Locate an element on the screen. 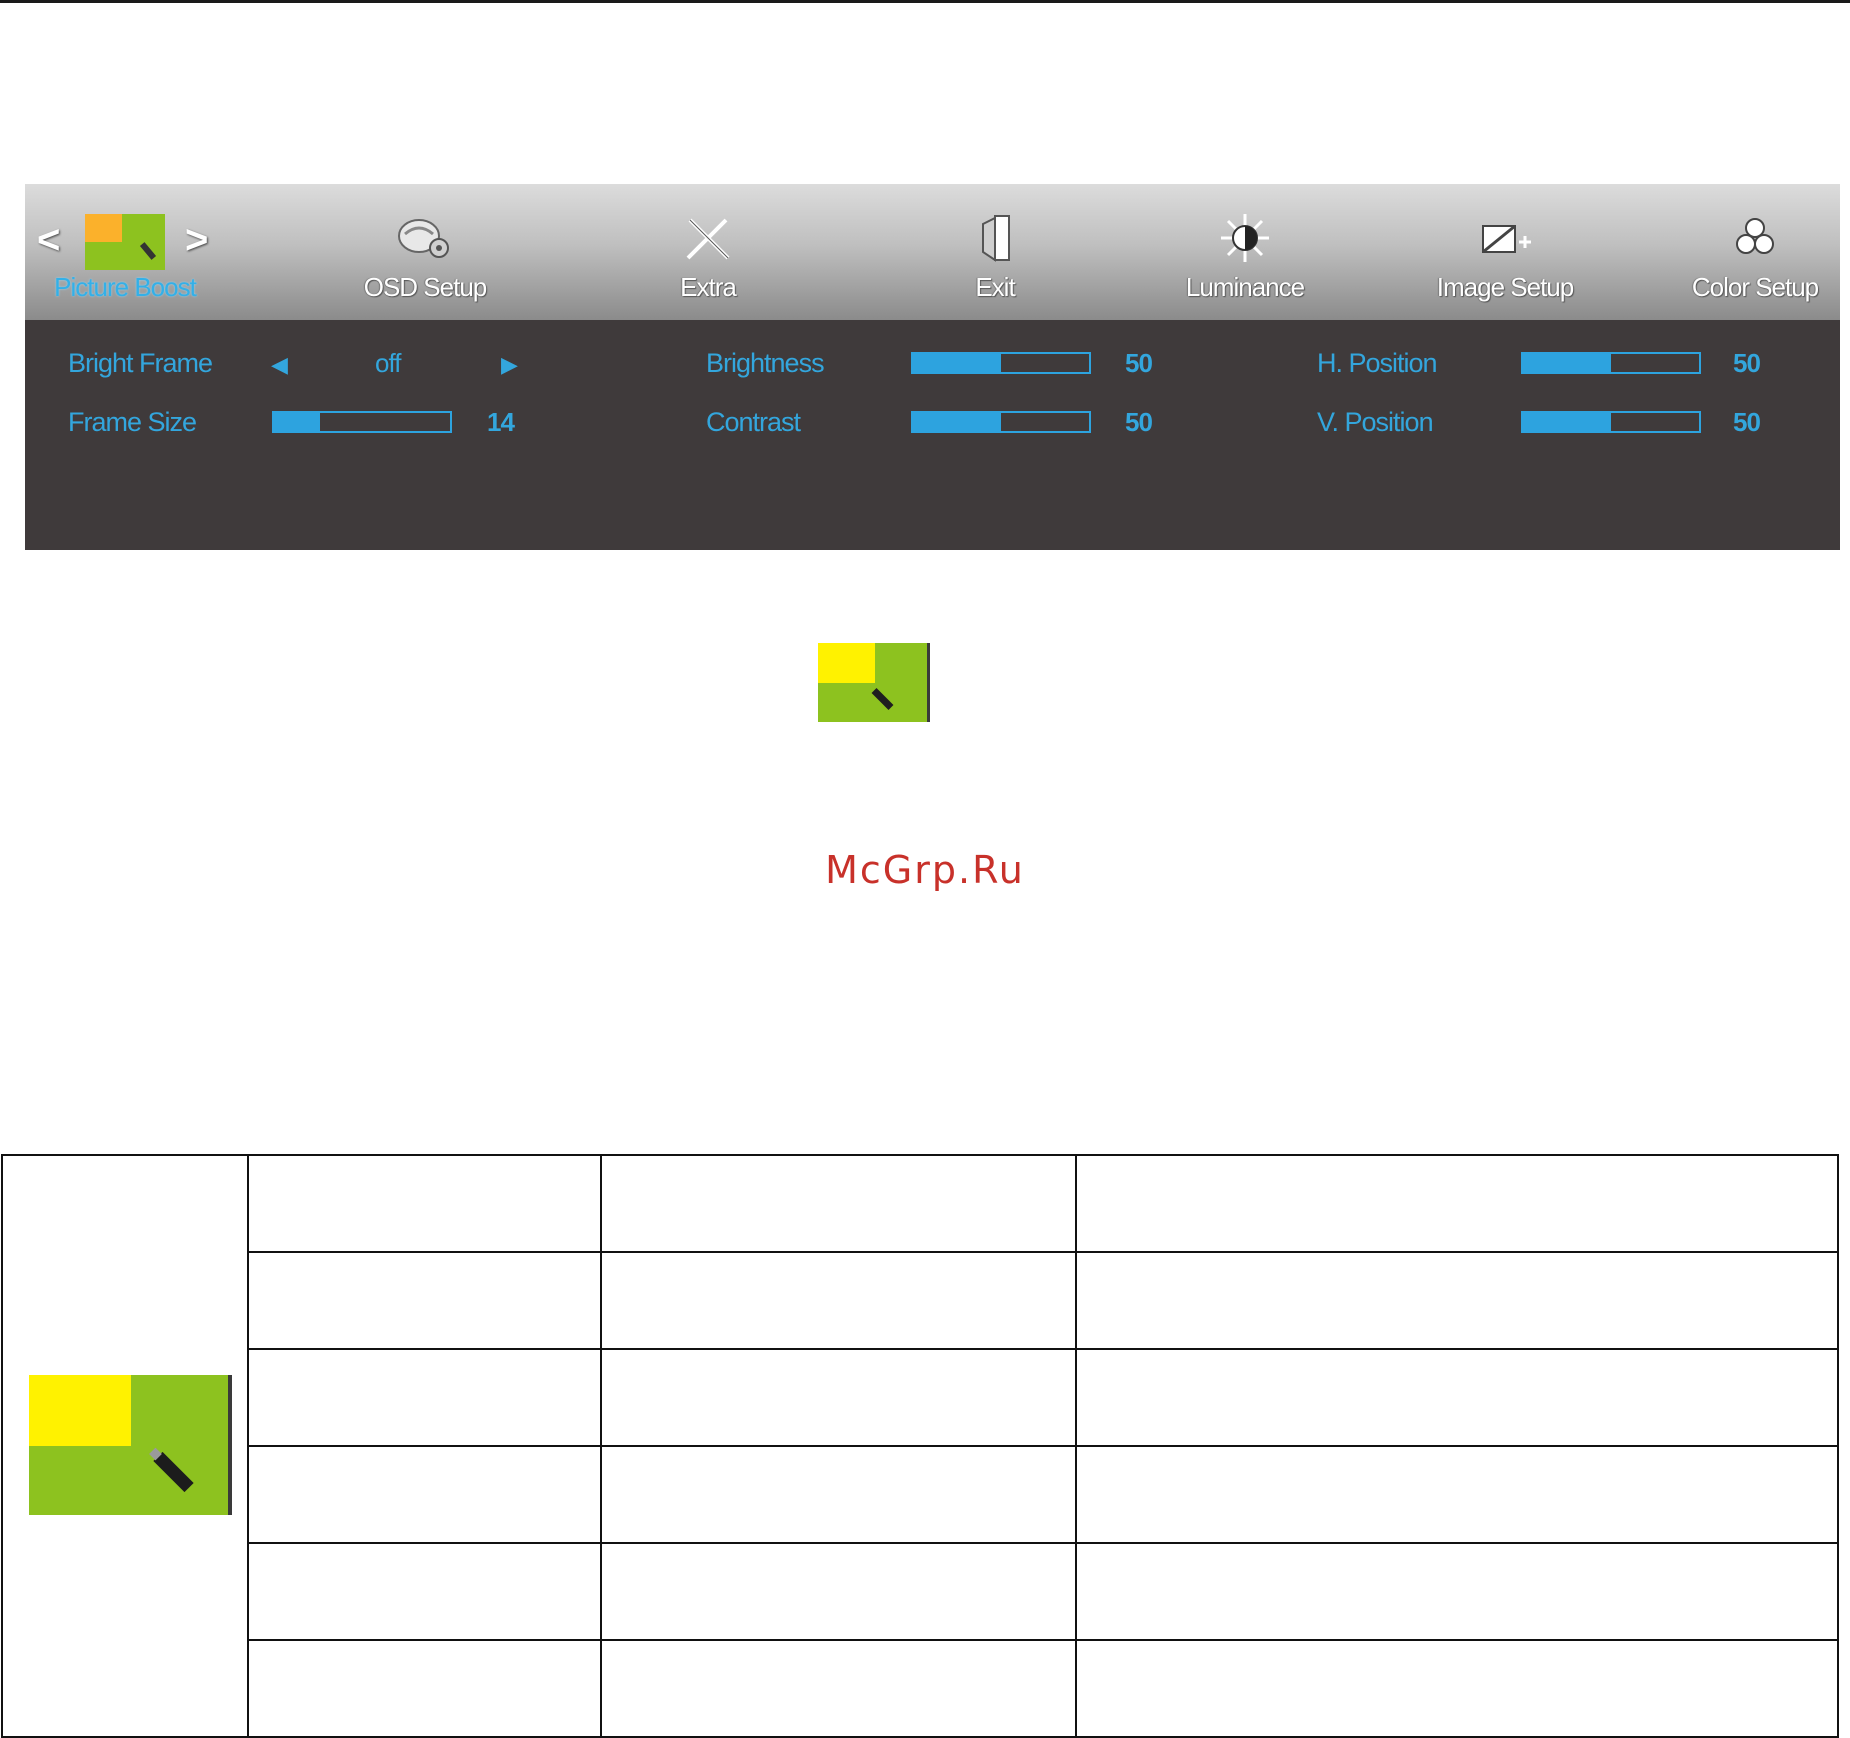 The image size is (1850, 1738). color-setup-icon is located at coordinates (1755, 236).